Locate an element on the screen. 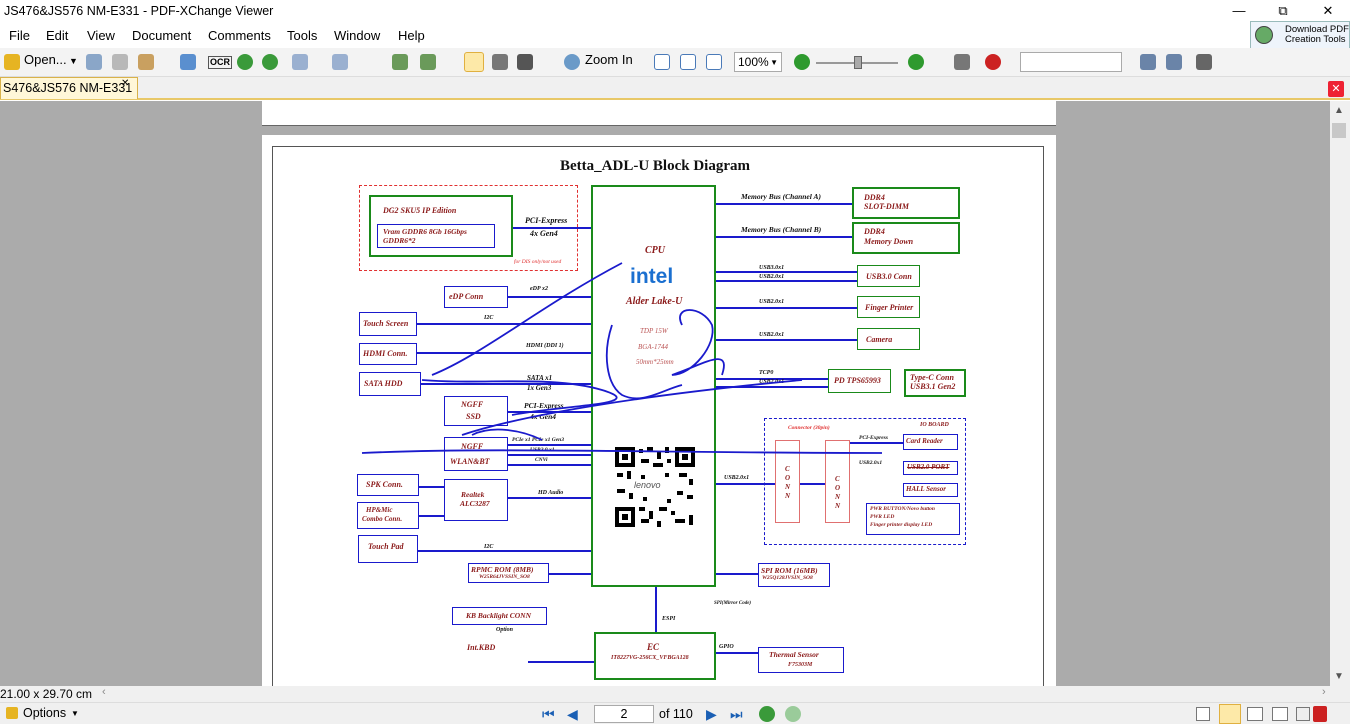  ocr-button: OCR is located at coordinates (220, 62).